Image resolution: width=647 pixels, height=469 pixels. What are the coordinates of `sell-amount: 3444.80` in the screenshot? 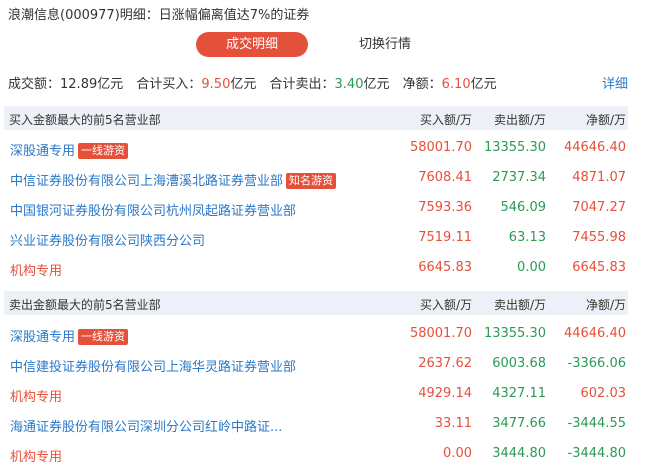 It's located at (519, 453).